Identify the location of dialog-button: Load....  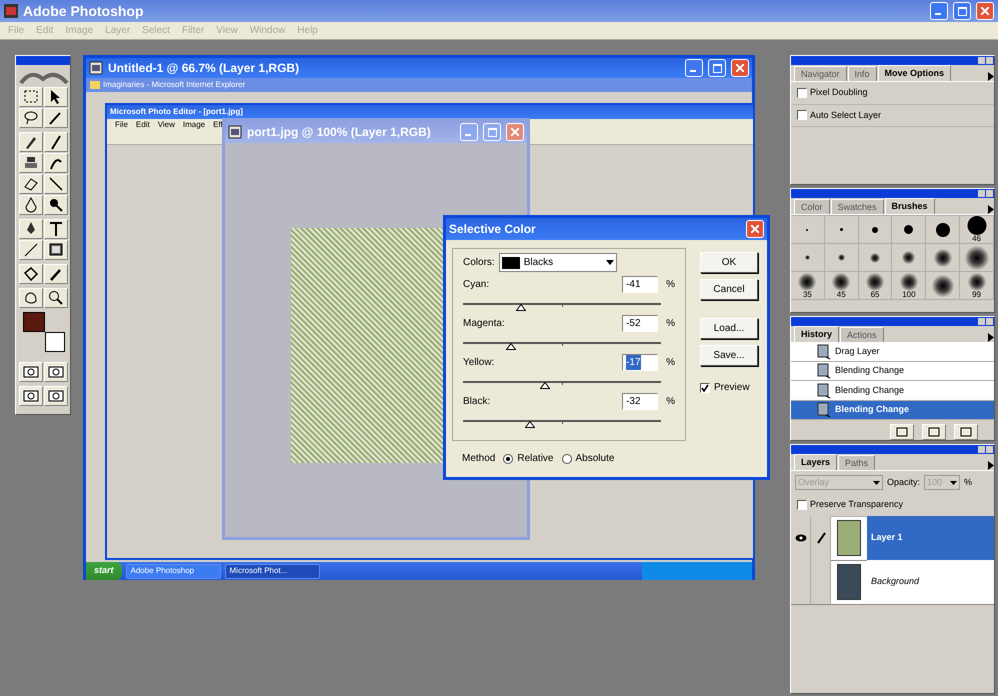
(729, 328).